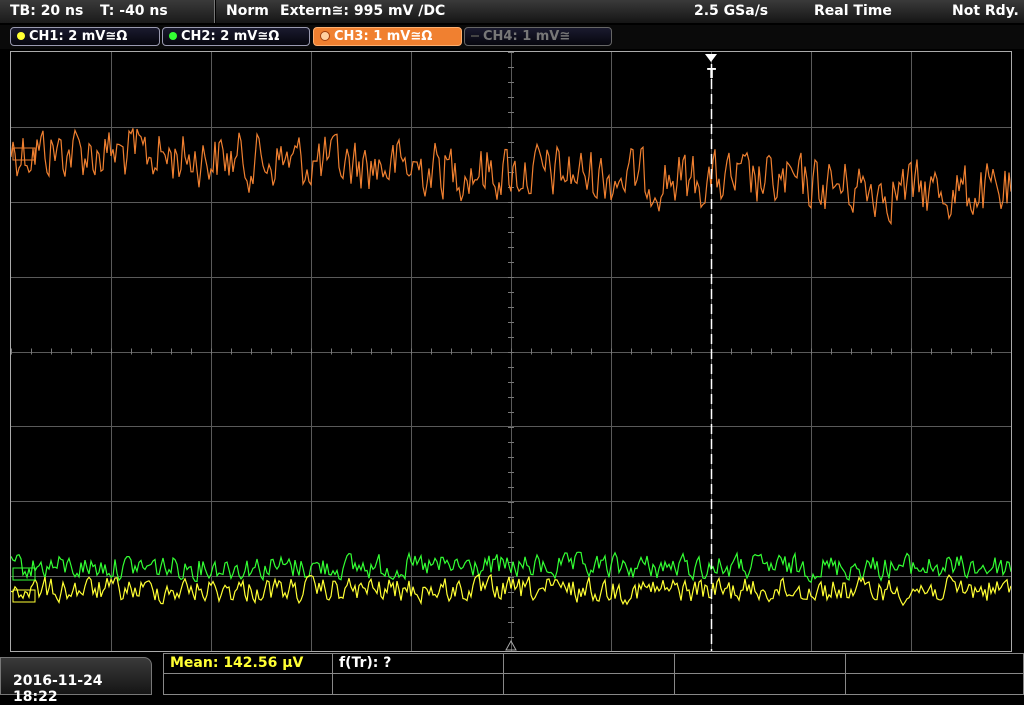 This screenshot has height=705, width=1024. Describe the element at coordinates (363, 11) in the screenshot. I see `trigger-source: Extern≅: 995 mV ∕DC` at that location.